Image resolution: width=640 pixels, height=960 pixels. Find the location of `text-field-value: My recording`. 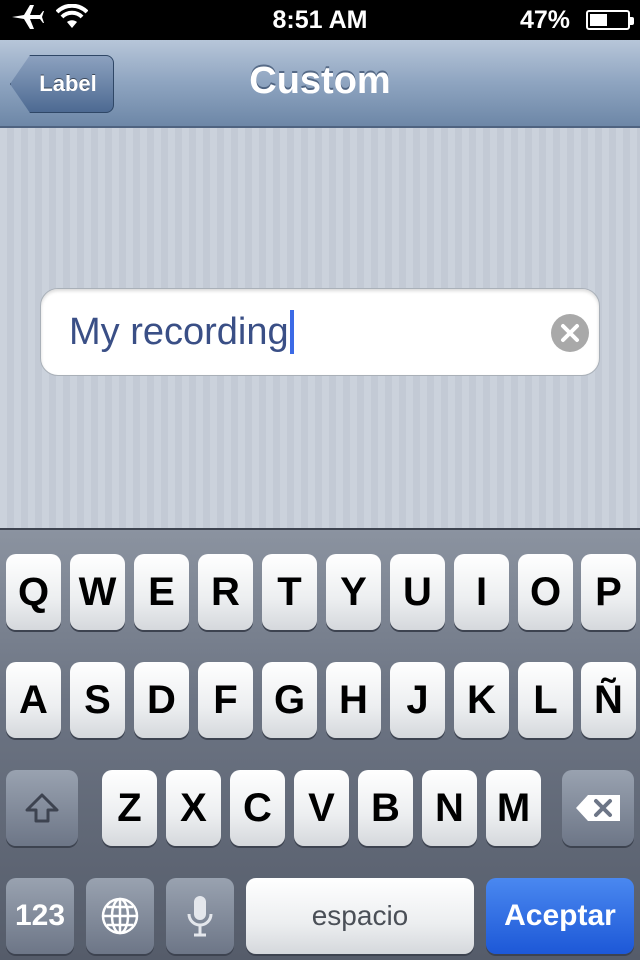

text-field-value: My recording is located at coordinates (179, 331).